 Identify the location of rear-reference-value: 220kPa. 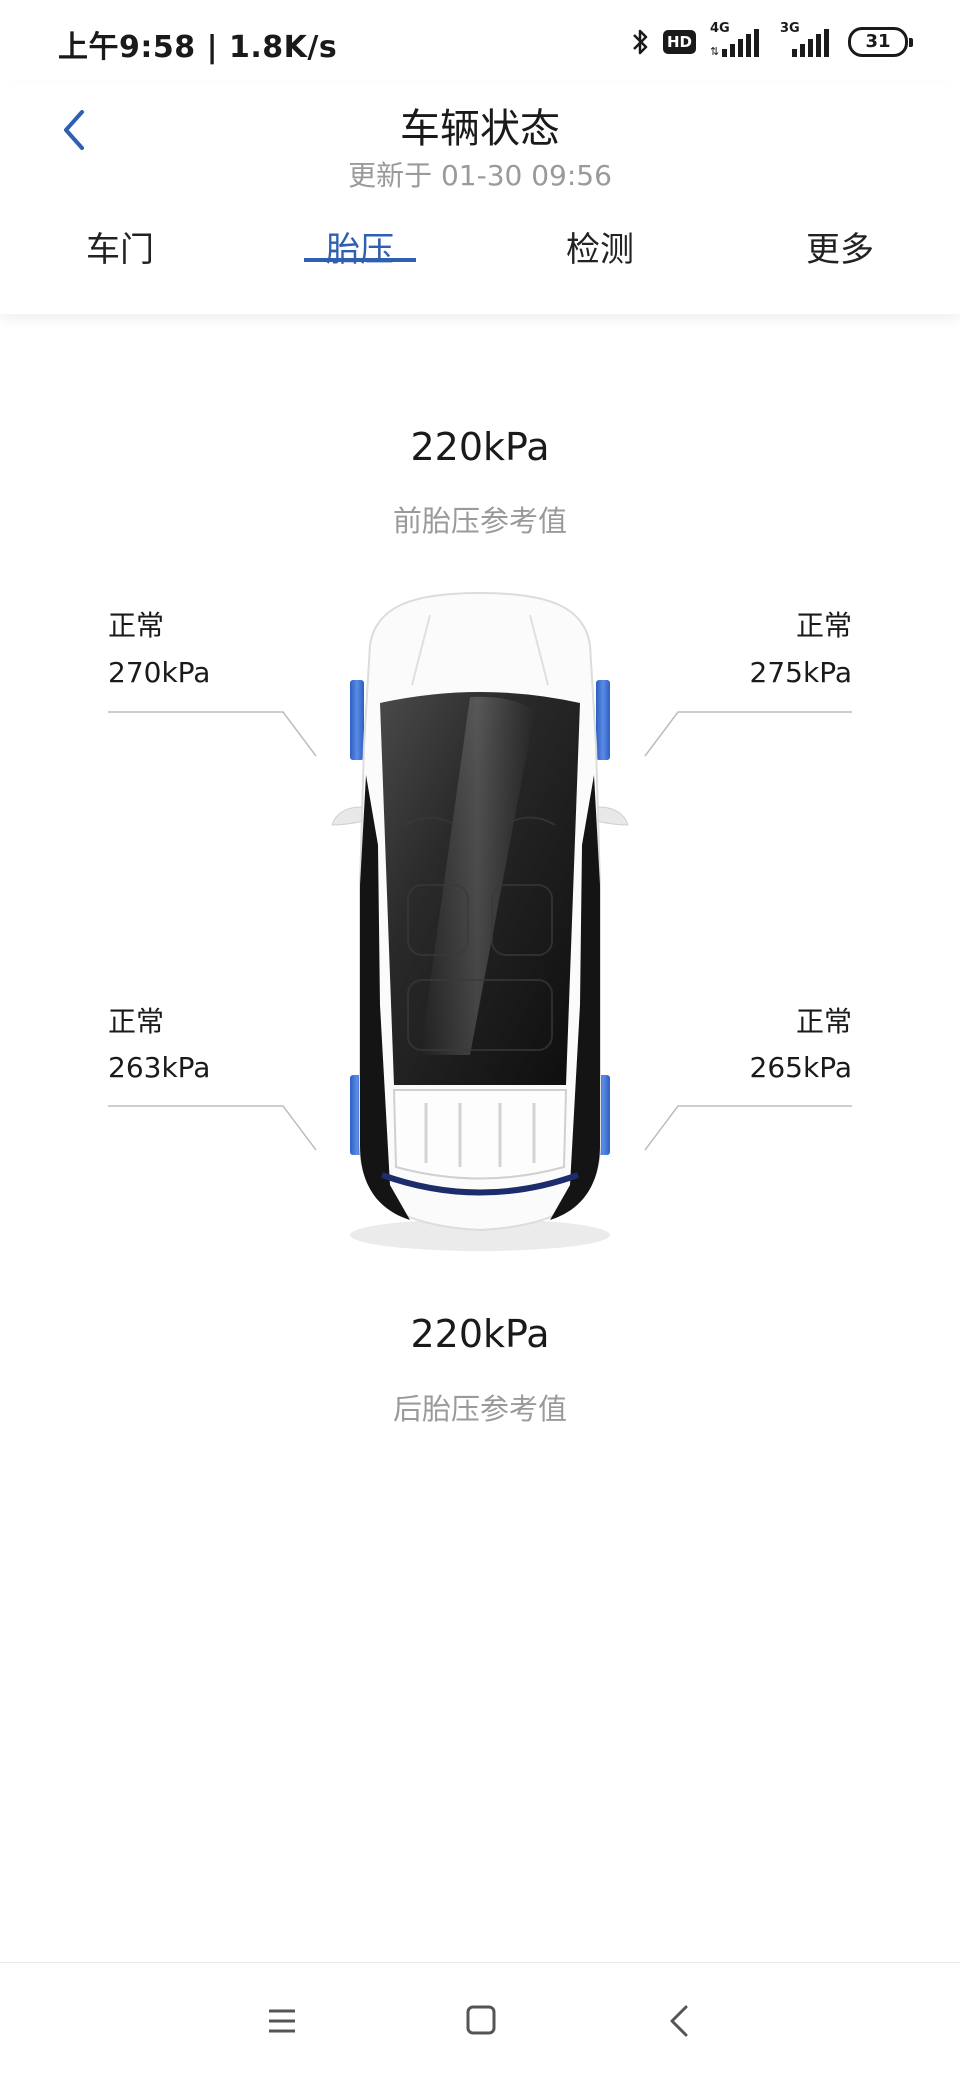
(480, 1334).